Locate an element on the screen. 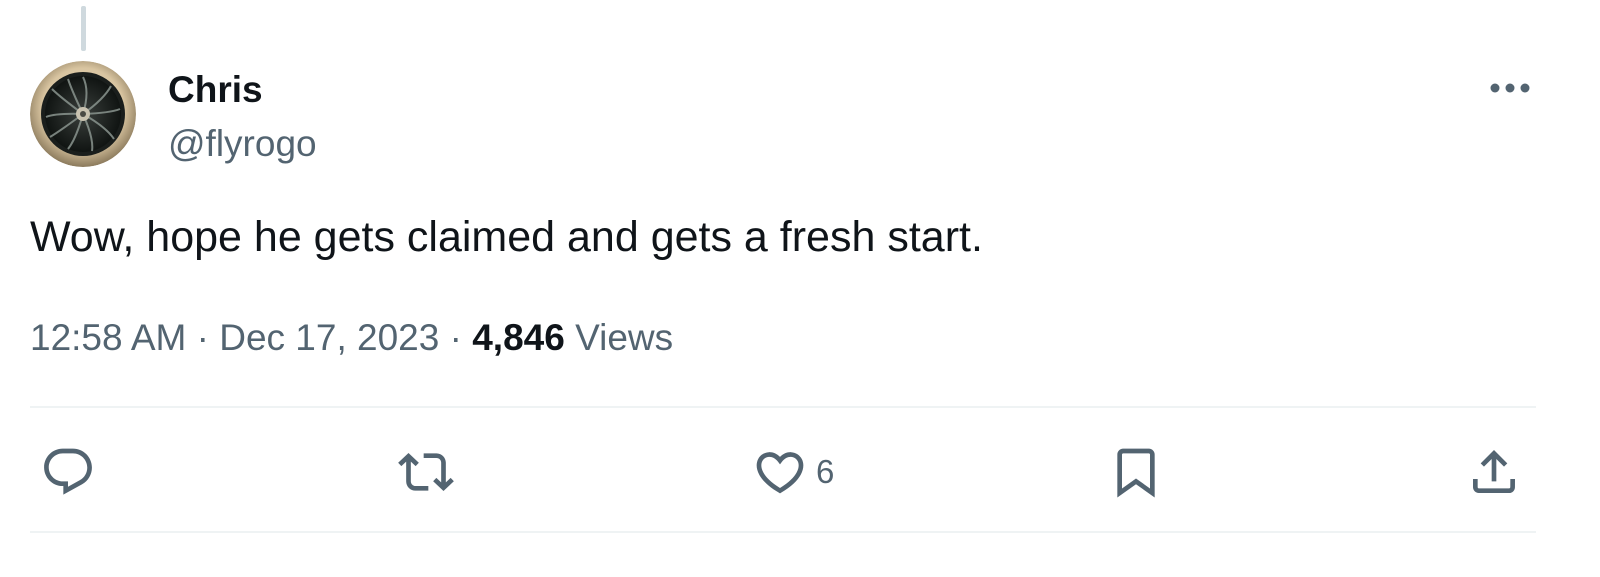 This screenshot has height=577, width=1600. reply-button is located at coordinates (68, 472).